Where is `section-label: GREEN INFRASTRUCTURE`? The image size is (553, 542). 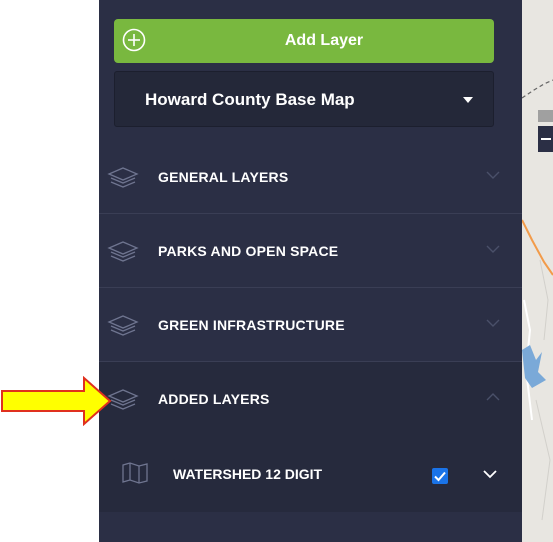
section-label: GREEN INFRASTRUCTURE is located at coordinates (251, 325).